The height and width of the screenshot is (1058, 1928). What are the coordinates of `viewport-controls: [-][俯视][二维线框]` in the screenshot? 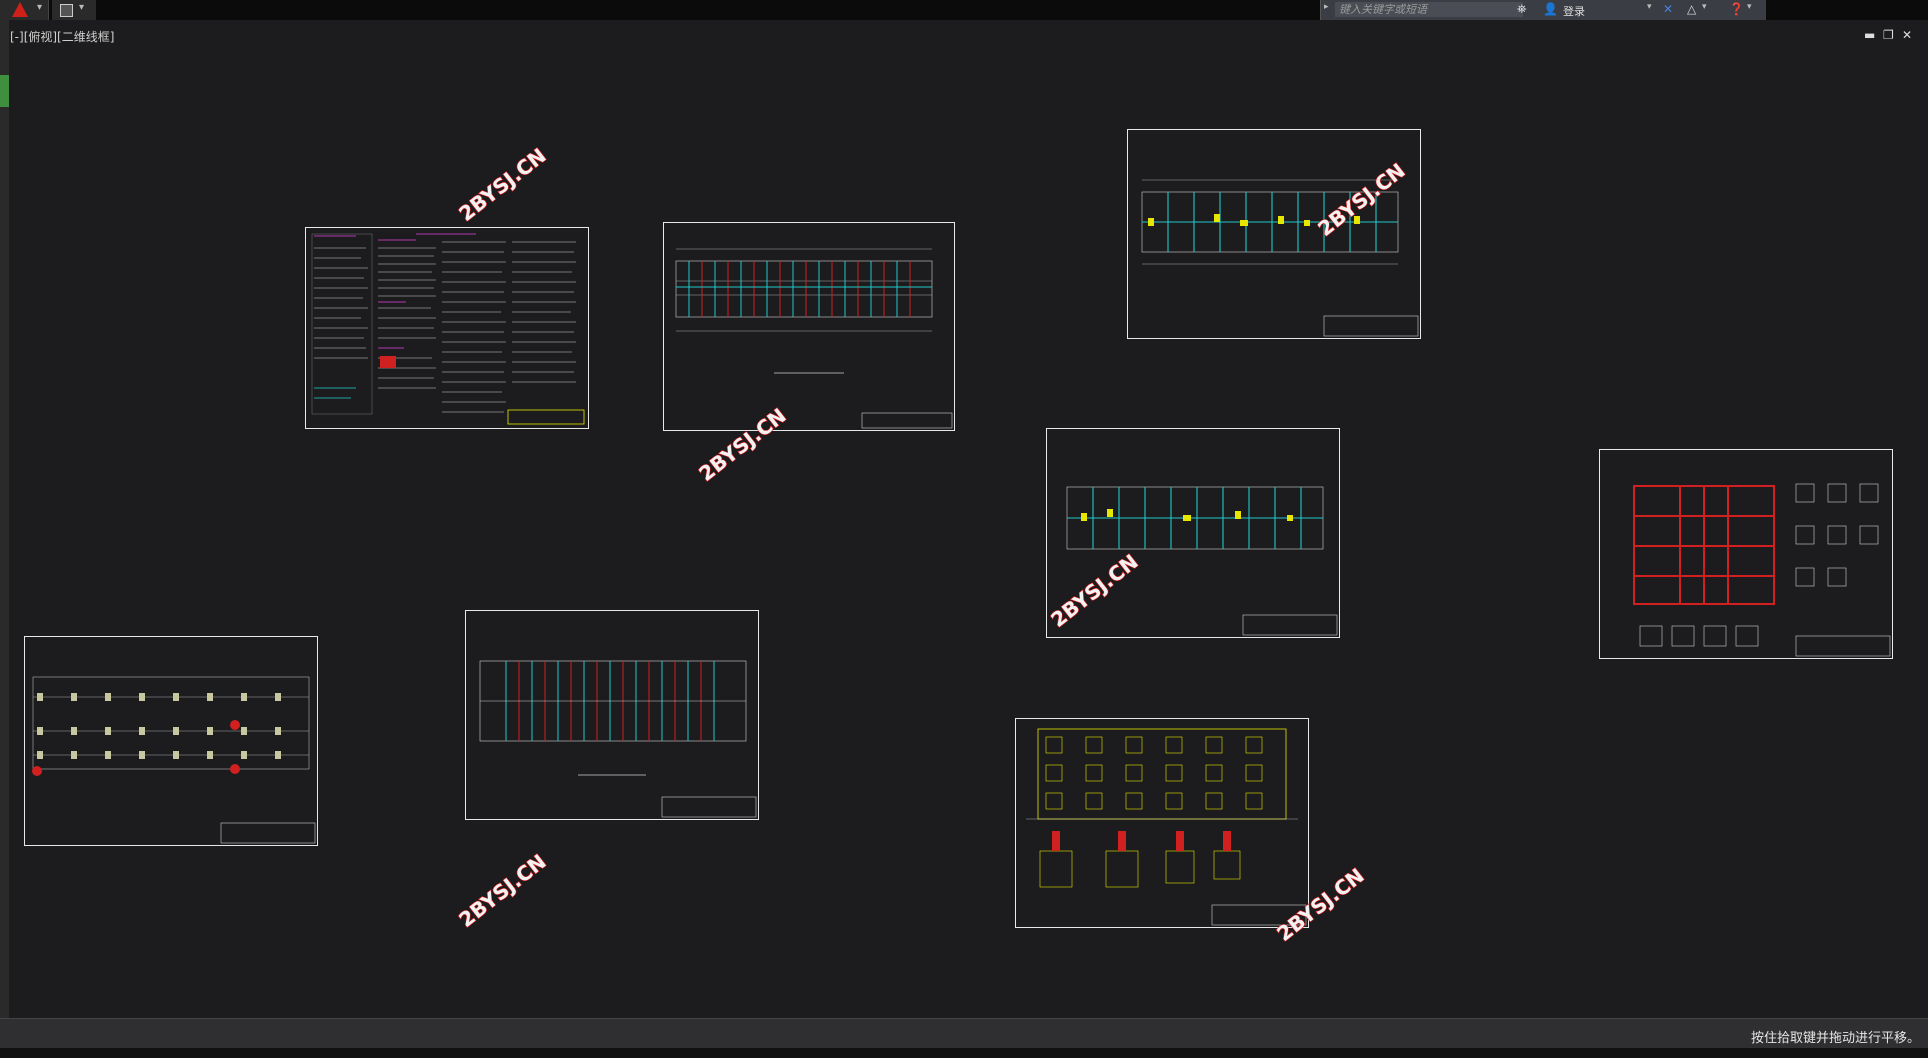 It's located at (62, 36).